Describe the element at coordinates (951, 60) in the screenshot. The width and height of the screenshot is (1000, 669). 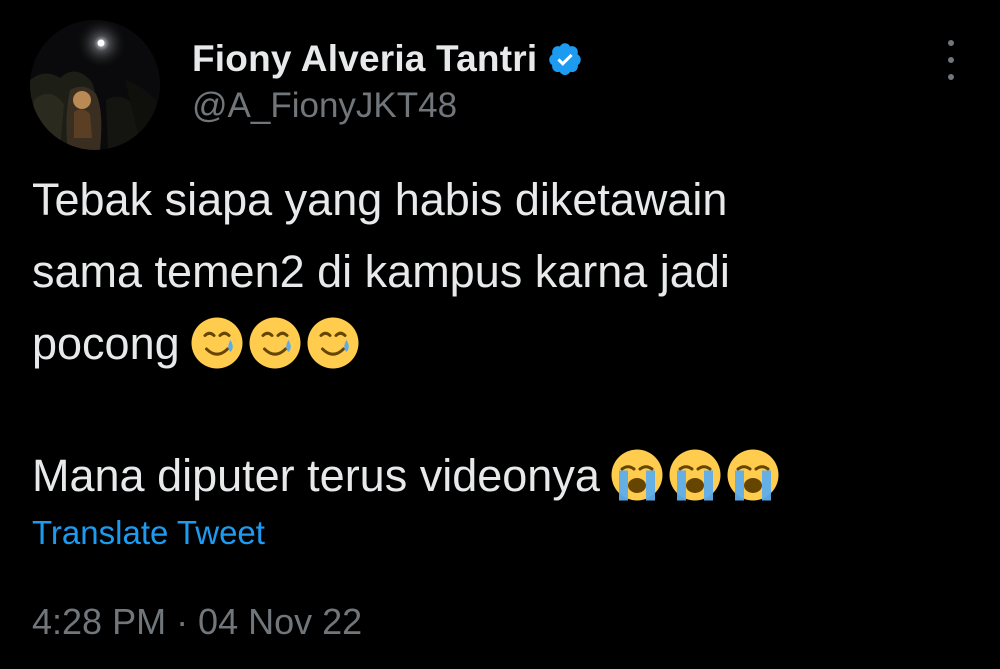
I see `more-options-icon` at that location.